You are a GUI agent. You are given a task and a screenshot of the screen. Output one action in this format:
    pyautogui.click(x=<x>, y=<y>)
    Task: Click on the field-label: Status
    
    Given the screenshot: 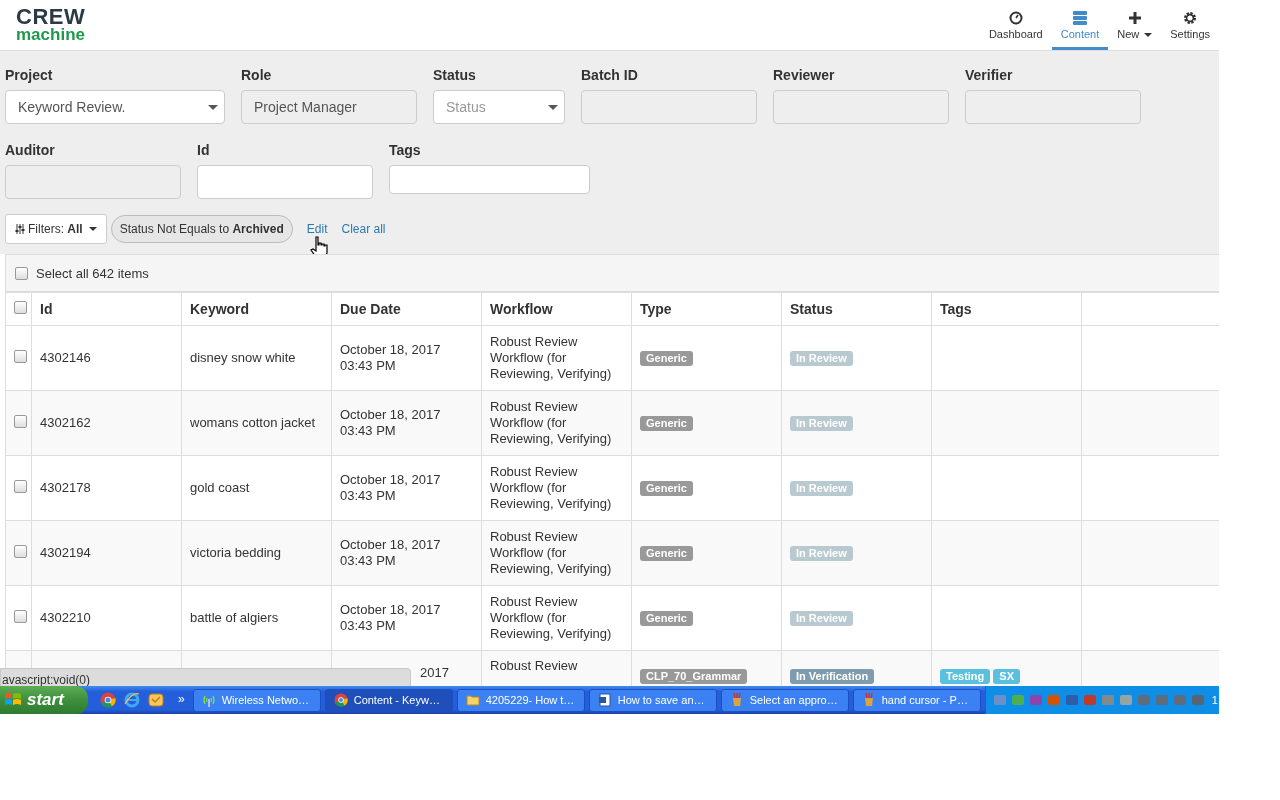 What is the action you would take?
    pyautogui.click(x=455, y=75)
    